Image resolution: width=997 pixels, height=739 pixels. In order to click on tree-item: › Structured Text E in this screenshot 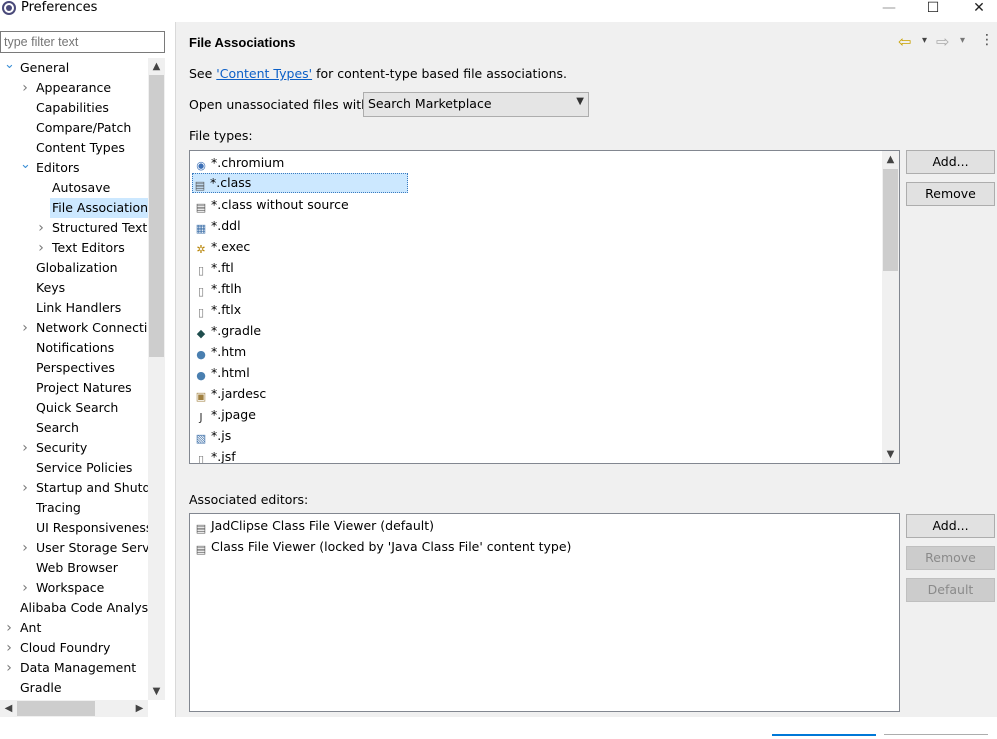, I will do `click(74, 228)`.